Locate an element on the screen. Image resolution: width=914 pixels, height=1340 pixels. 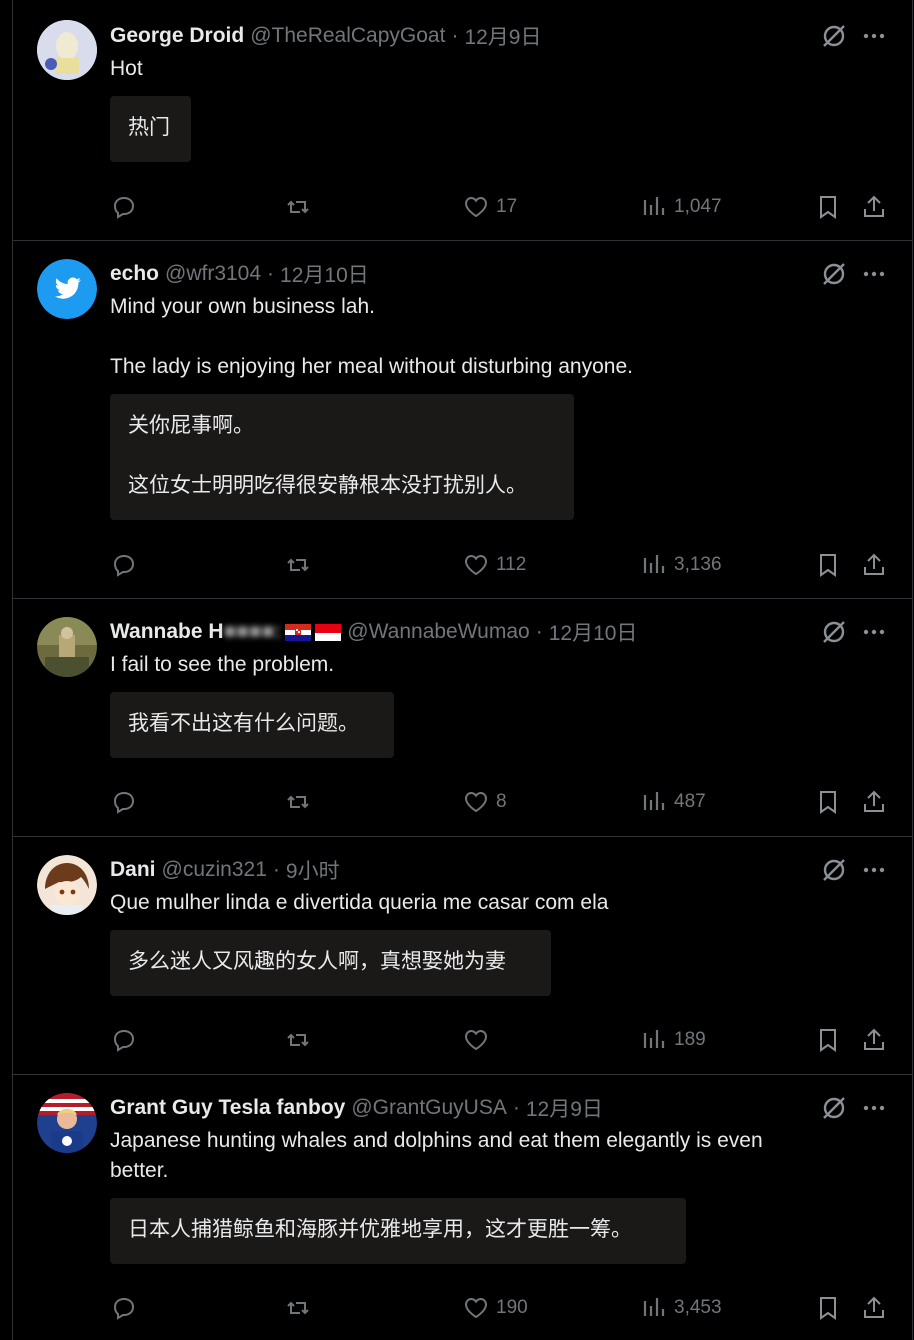
views-button: 189 is located at coordinates (673, 1040).